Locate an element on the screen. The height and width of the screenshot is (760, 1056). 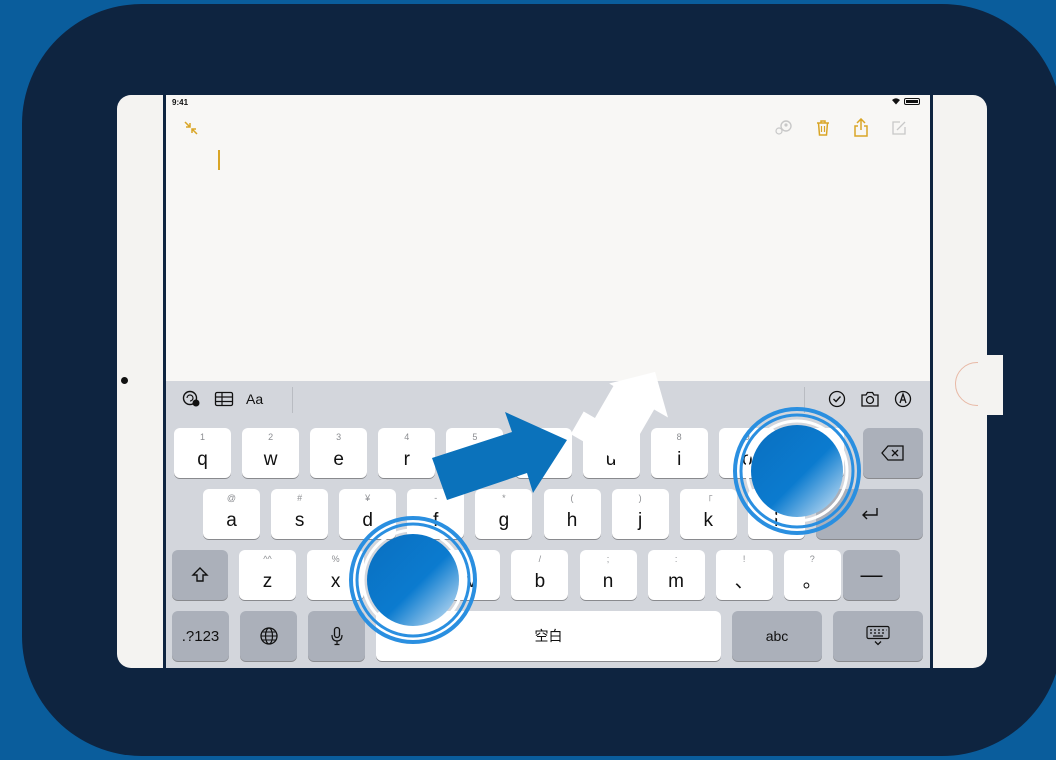
key-secondary-label: 「 is located at coordinates (708, 500).